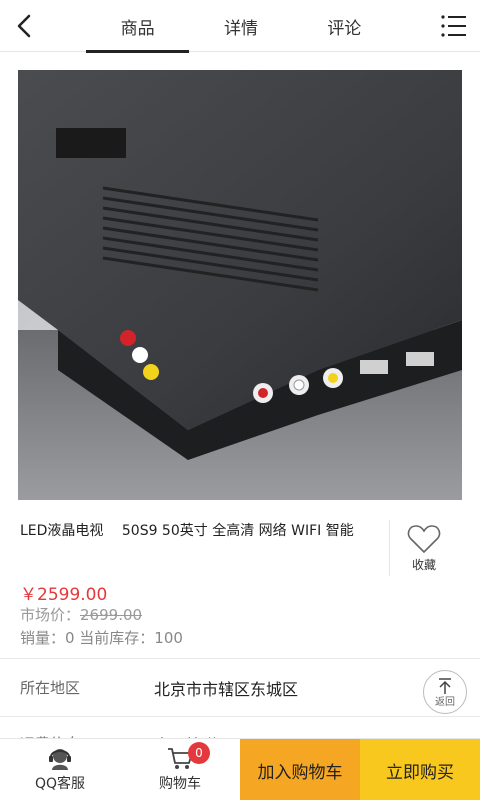 This screenshot has height=800, width=480. What do you see at coordinates (423, 565) in the screenshot?
I see `favorite-label: 收藏` at bounding box center [423, 565].